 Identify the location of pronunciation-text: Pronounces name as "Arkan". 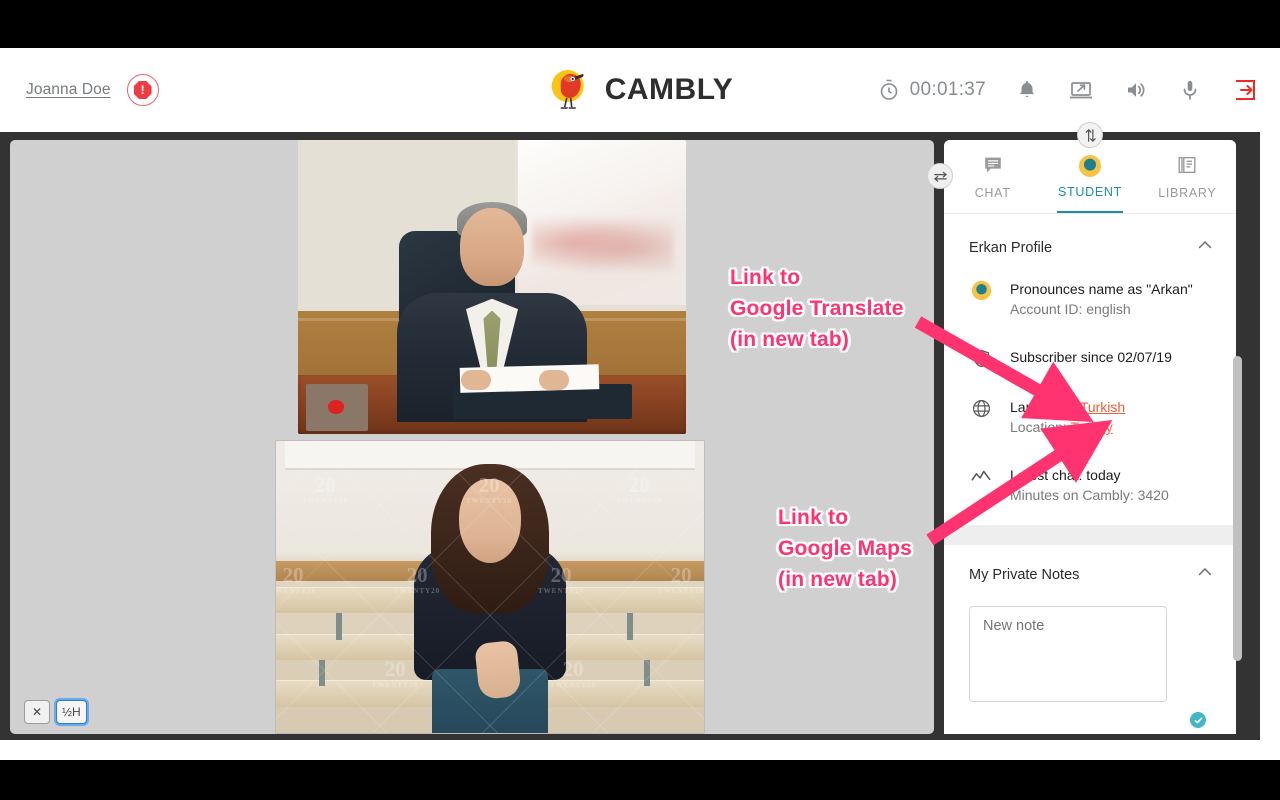
(1101, 289).